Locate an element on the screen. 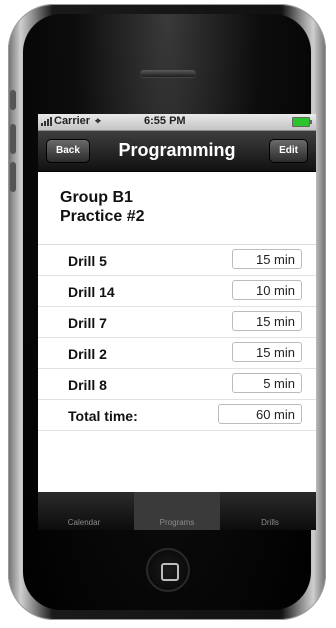  total-row: Total time: 60 min is located at coordinates (177, 415).